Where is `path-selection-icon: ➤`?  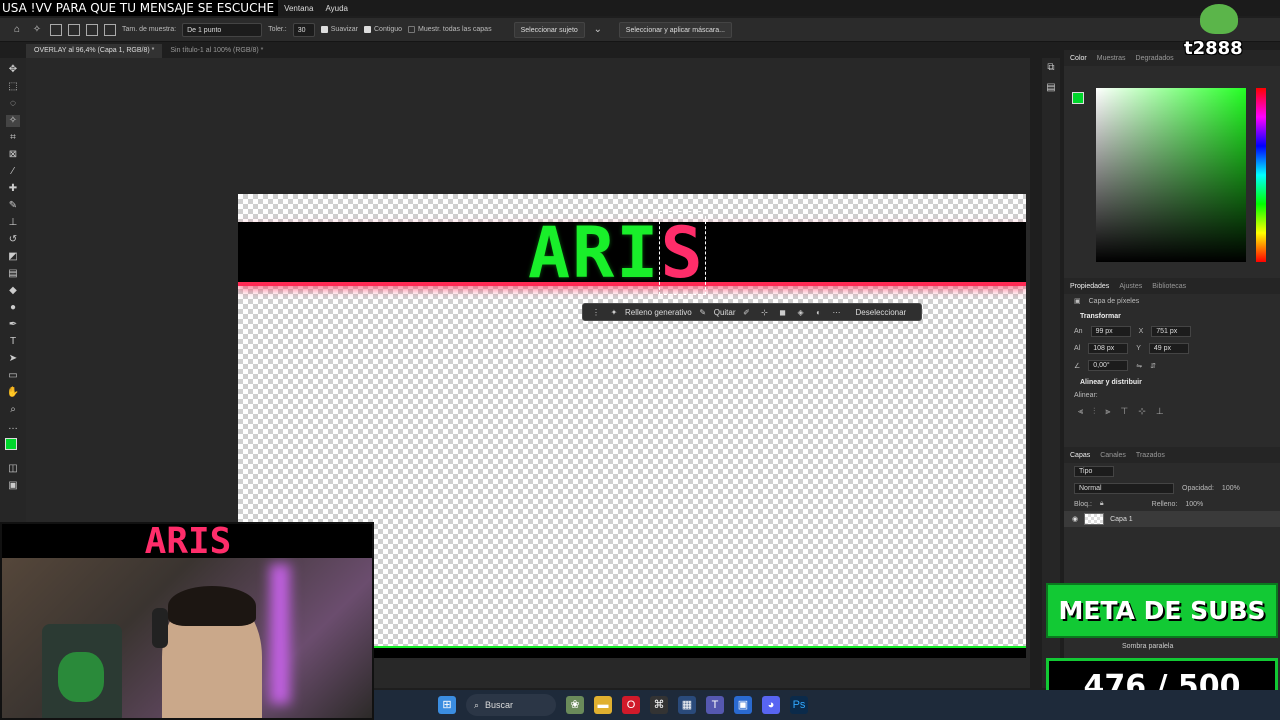 path-selection-icon: ➤ is located at coordinates (13, 359).